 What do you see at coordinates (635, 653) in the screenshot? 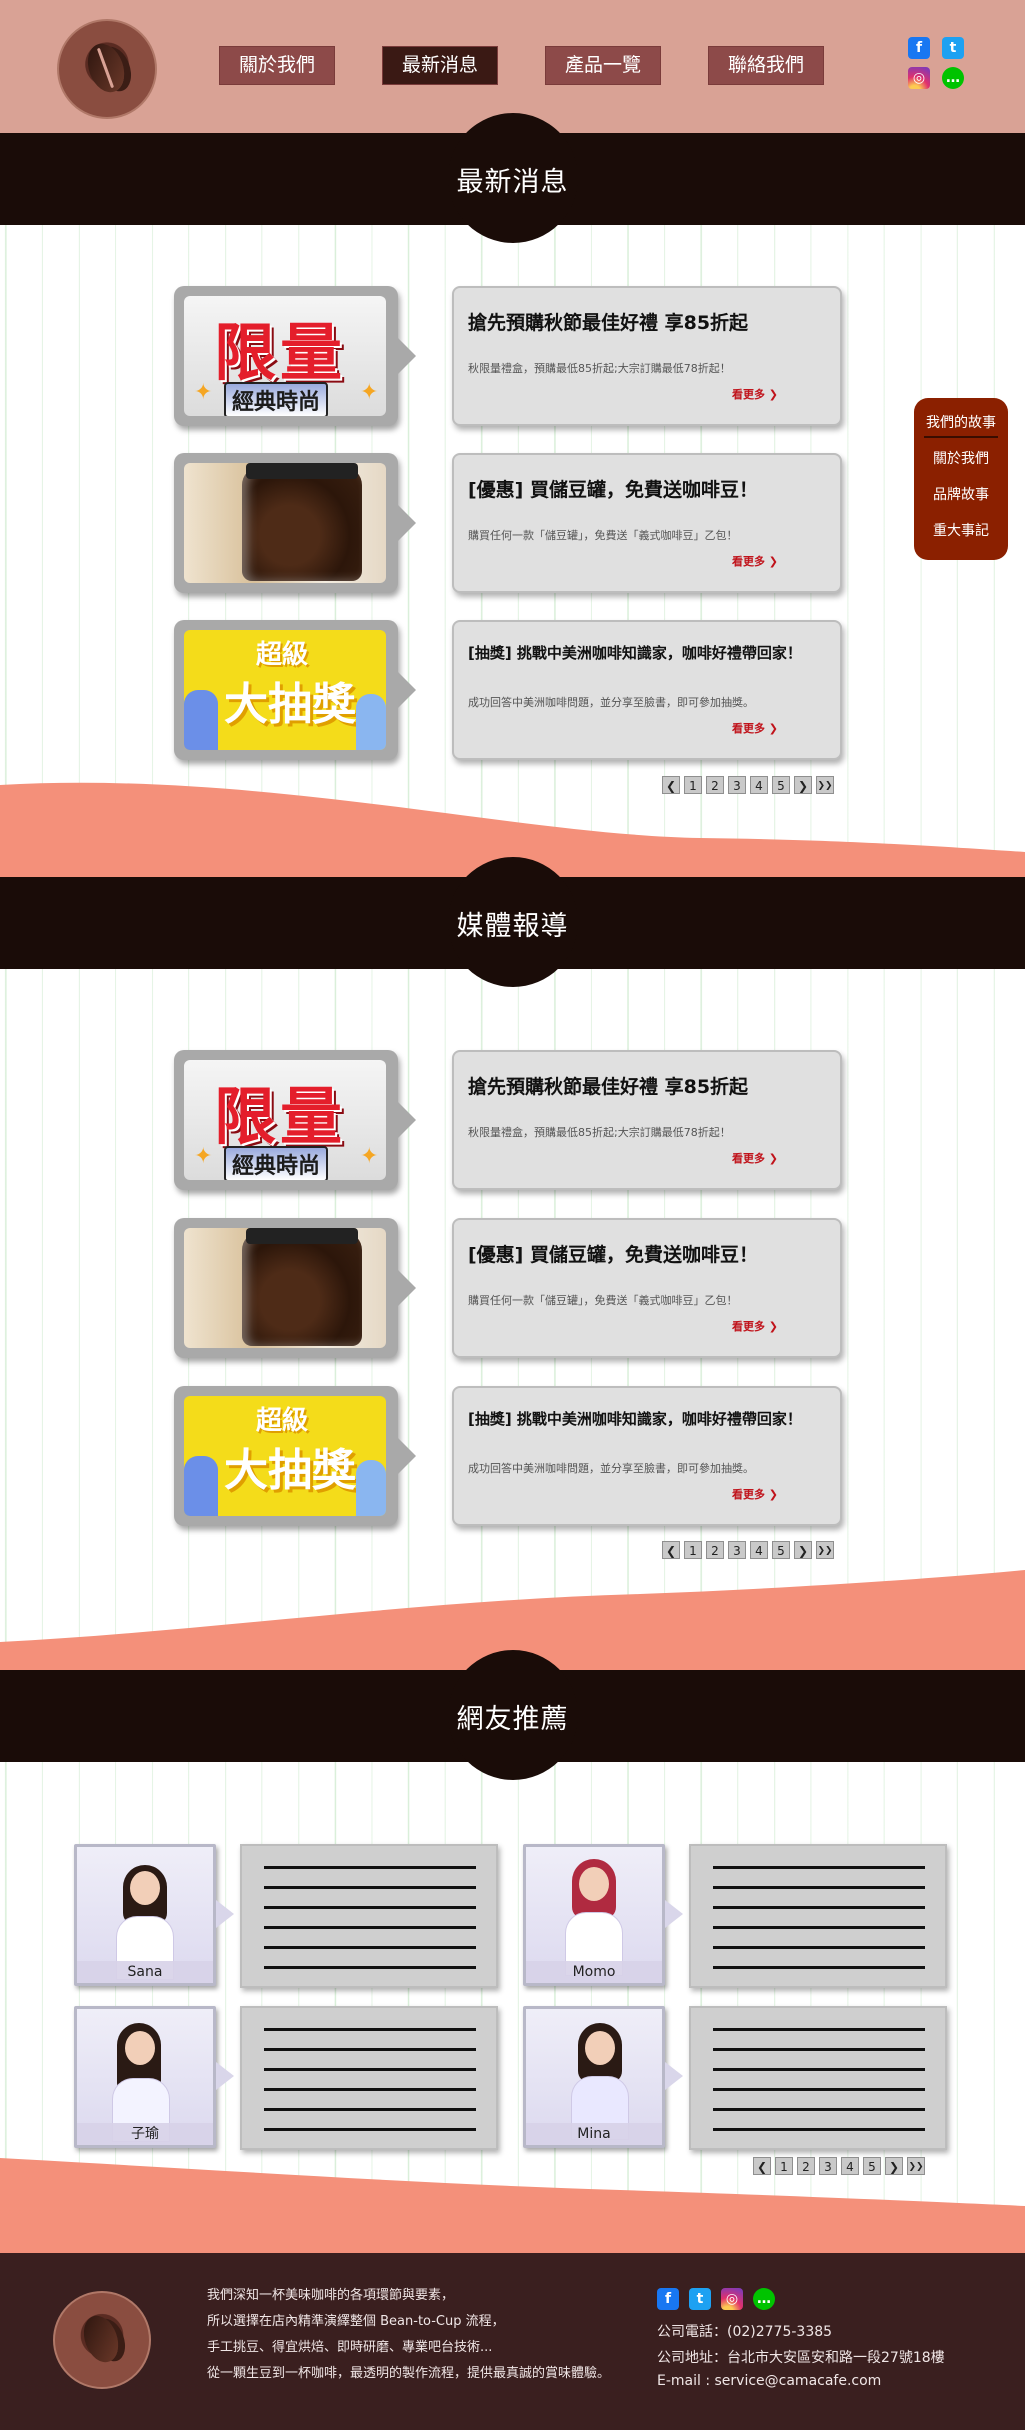
I see `news-title: [抽獎] 挑戰中美洲咖啡知識家，咖啡好禮帶回家！` at bounding box center [635, 653].